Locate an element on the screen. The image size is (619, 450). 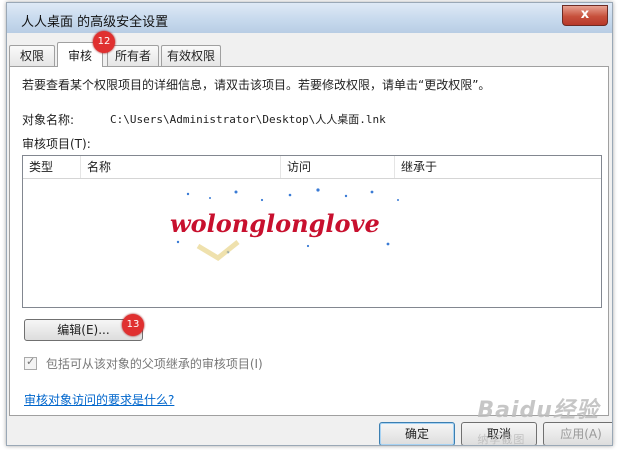
inherit-checkbox: ✓ is located at coordinates (30, 362).